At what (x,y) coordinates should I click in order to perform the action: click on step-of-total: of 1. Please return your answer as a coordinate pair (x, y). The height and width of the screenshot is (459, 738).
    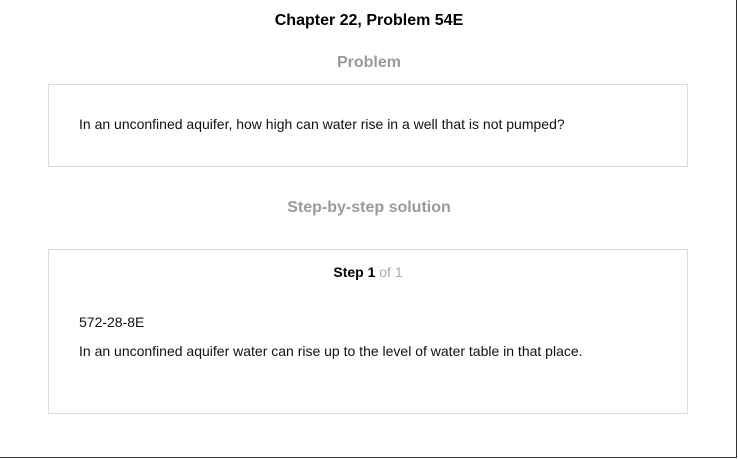
    Looking at the image, I should click on (391, 272).